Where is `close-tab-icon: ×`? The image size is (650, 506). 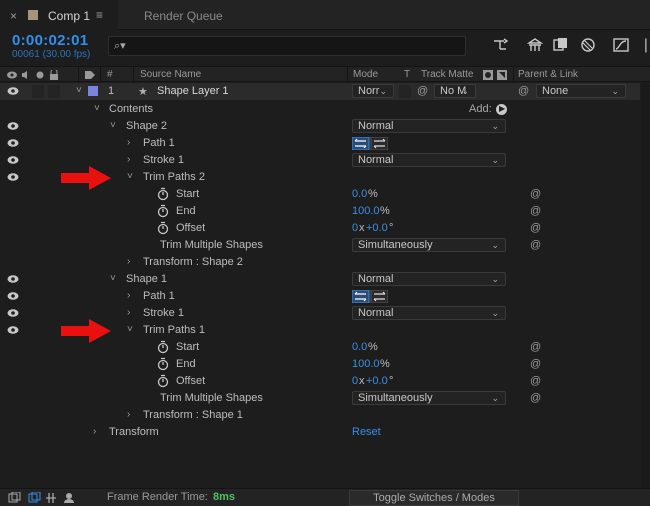
close-tab-icon: × is located at coordinates (13, 16).